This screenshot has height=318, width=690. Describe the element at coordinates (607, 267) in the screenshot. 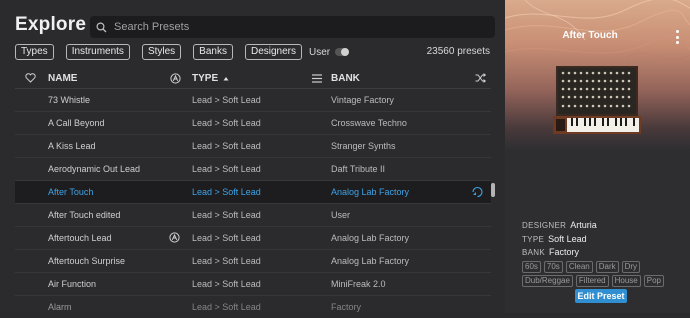

I see `tag-chip: Dark` at that location.